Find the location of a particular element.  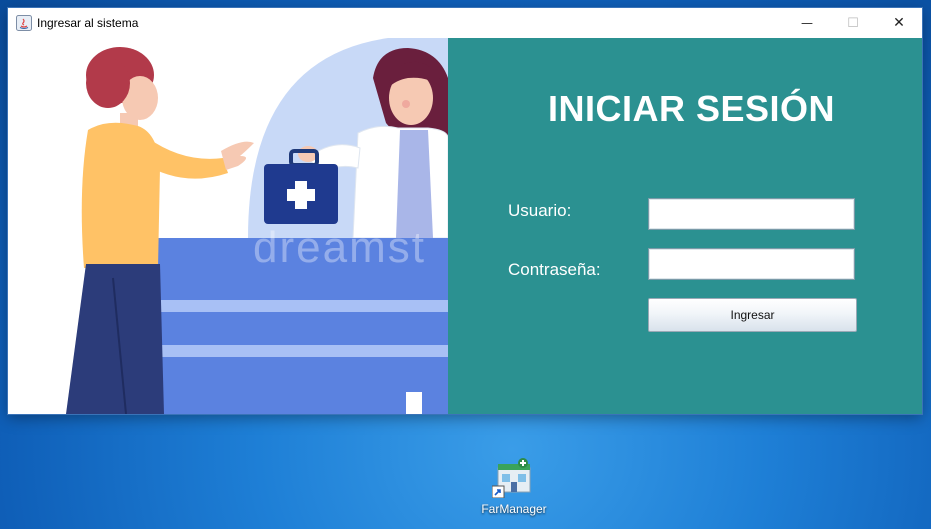

login-button: Ingresar is located at coordinates (752, 315).